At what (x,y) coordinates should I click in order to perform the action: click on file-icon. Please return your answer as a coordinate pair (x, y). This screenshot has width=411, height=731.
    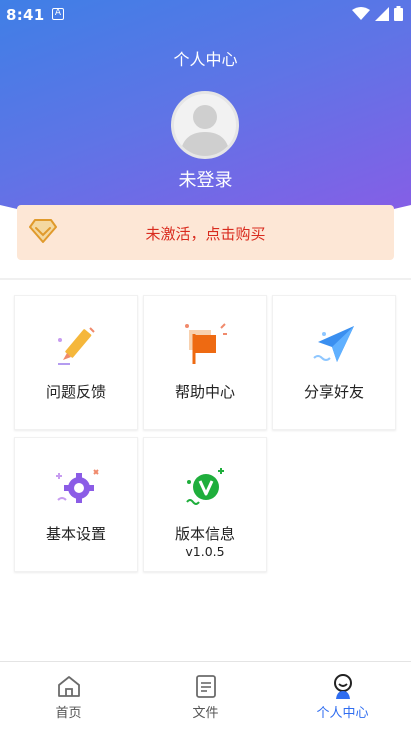
    Looking at the image, I should click on (206, 686).